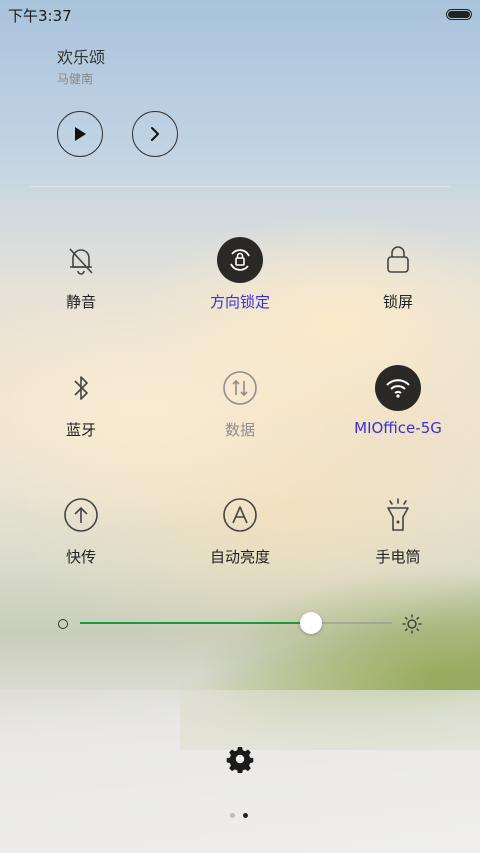  I want to click on play-button, so click(80, 134).